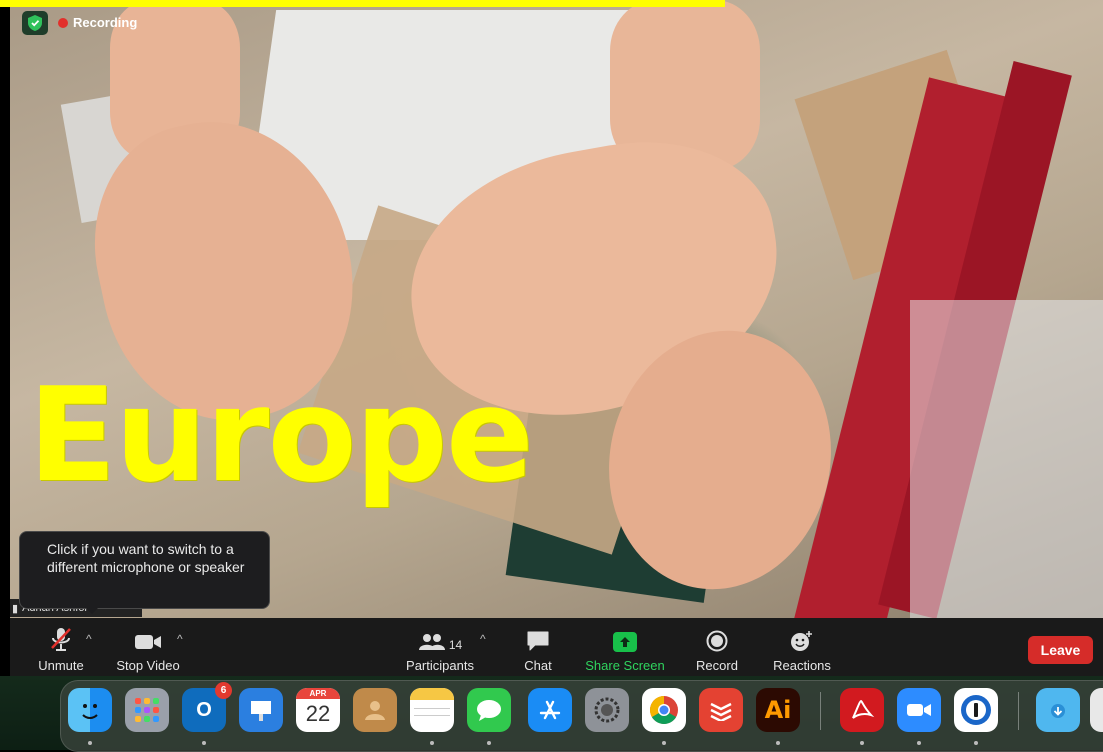 The height and width of the screenshot is (752, 1103). What do you see at coordinates (538, 665) in the screenshot?
I see `chat-label: Chat` at bounding box center [538, 665].